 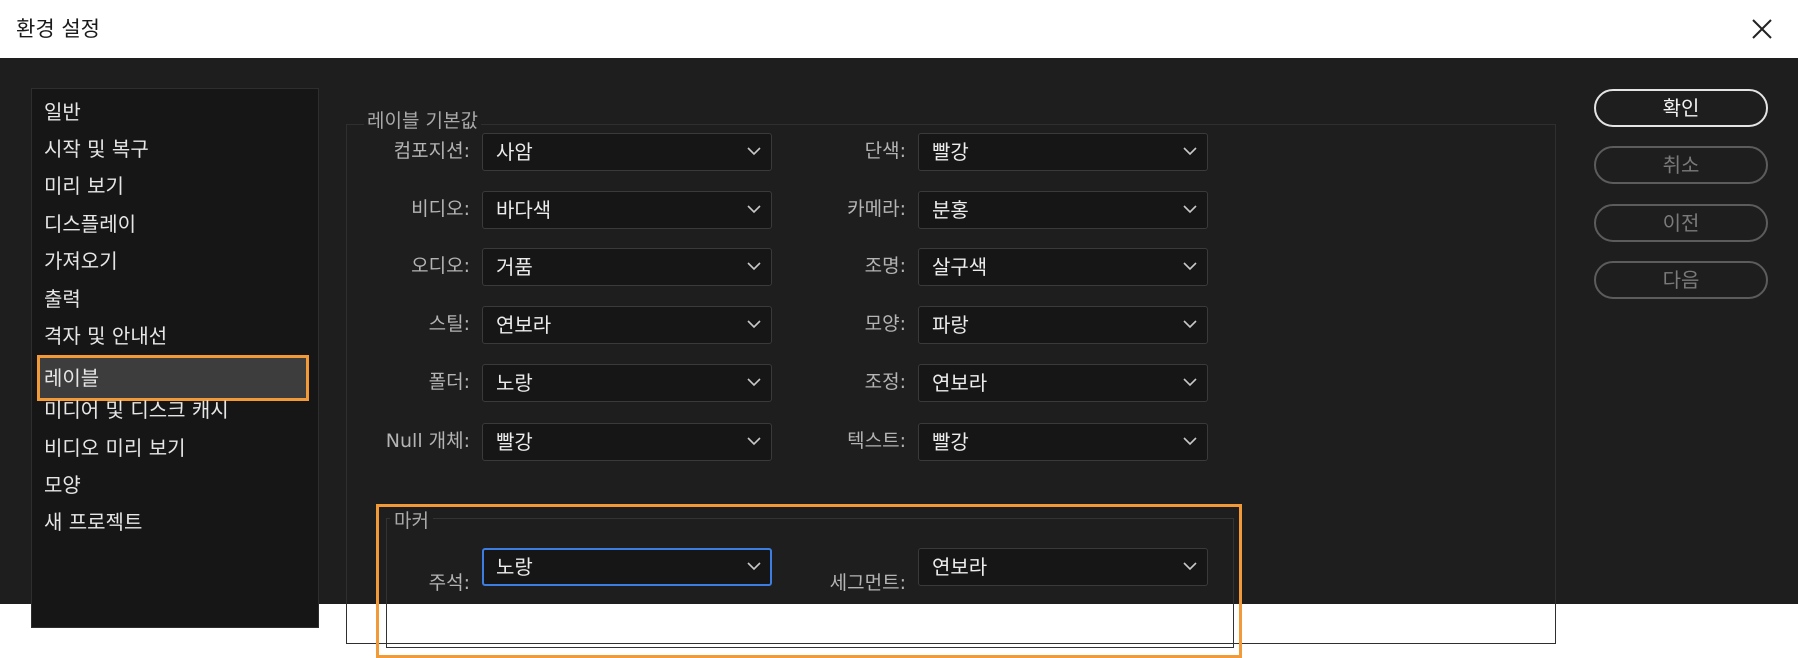 I want to click on null-object-label: Null 개체:, so click(x=427, y=441).